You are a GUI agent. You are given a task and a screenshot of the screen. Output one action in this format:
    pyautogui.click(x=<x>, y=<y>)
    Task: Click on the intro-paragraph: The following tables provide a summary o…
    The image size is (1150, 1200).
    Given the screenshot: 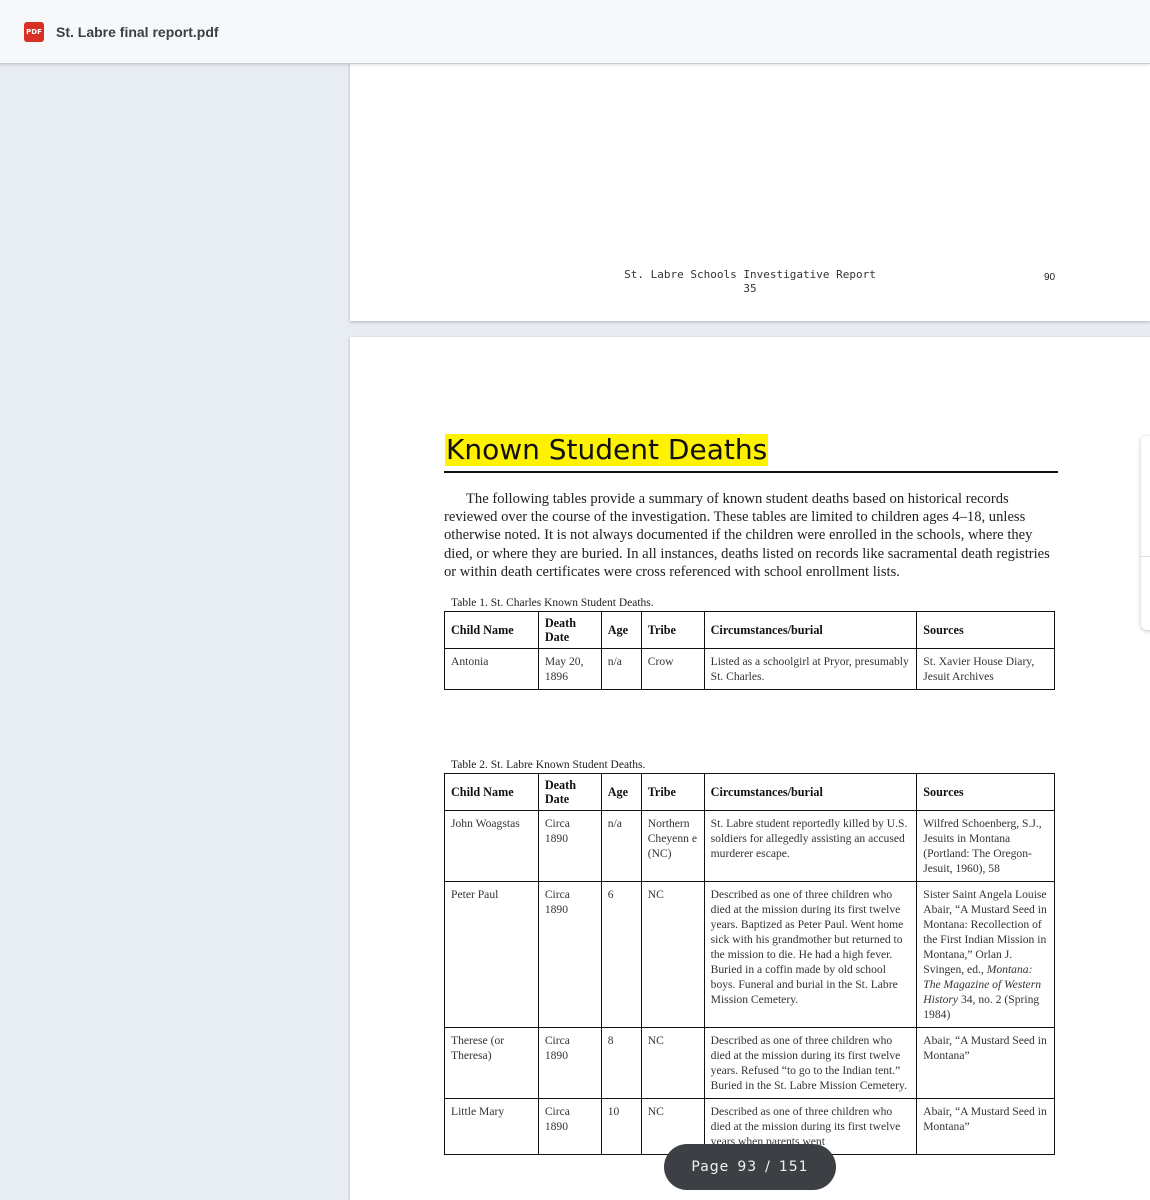 What is the action you would take?
    pyautogui.click(x=747, y=535)
    